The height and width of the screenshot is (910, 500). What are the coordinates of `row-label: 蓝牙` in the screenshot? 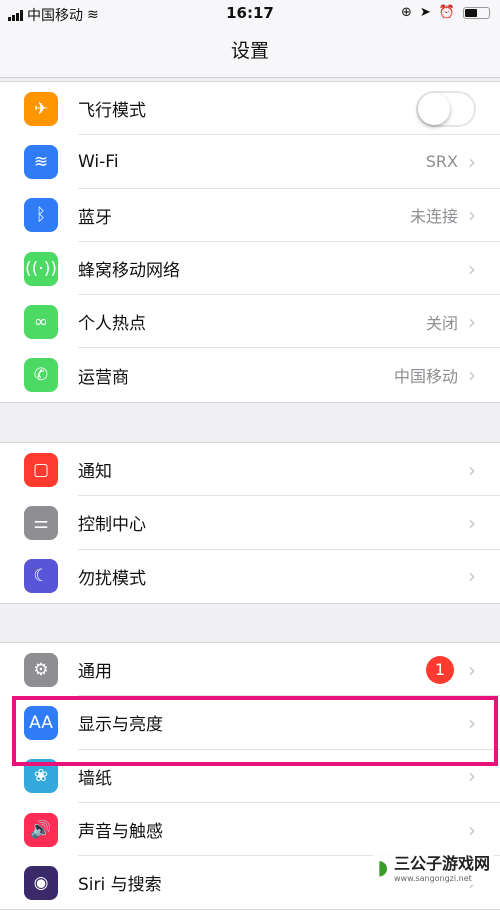 It's located at (95, 217).